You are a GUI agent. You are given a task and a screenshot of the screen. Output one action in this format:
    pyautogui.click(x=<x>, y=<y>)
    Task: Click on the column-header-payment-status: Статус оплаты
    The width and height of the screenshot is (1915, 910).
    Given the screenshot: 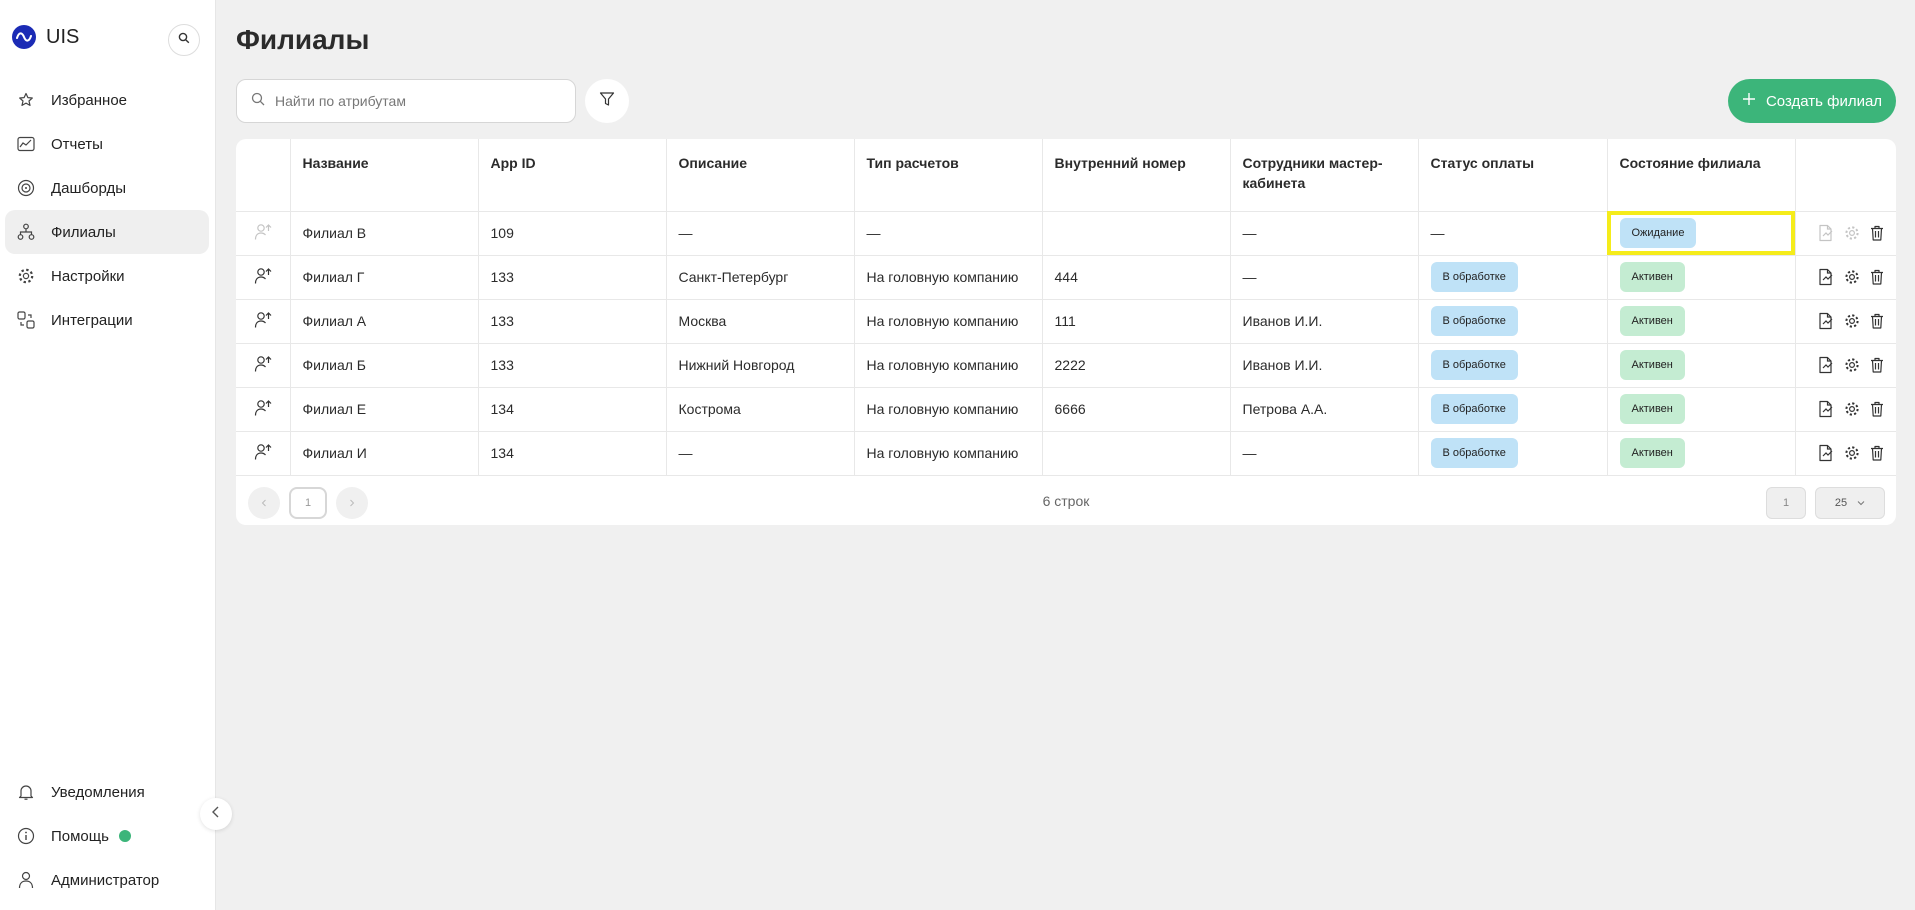 What is the action you would take?
    pyautogui.click(x=1513, y=175)
    